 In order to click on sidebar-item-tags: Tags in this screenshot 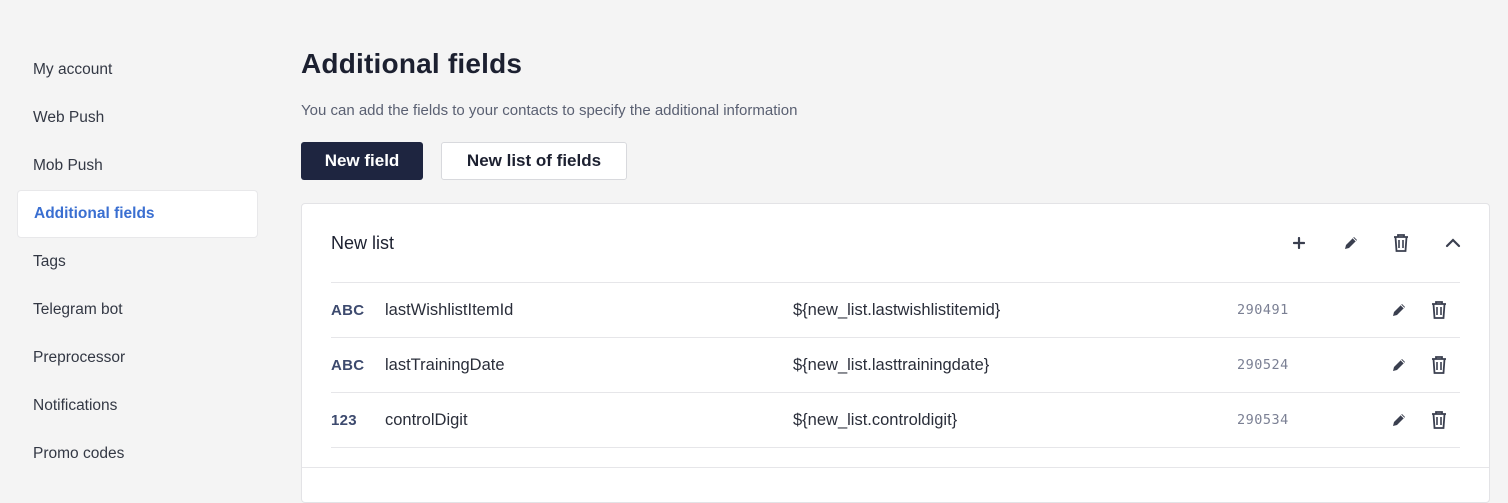, I will do `click(137, 262)`.